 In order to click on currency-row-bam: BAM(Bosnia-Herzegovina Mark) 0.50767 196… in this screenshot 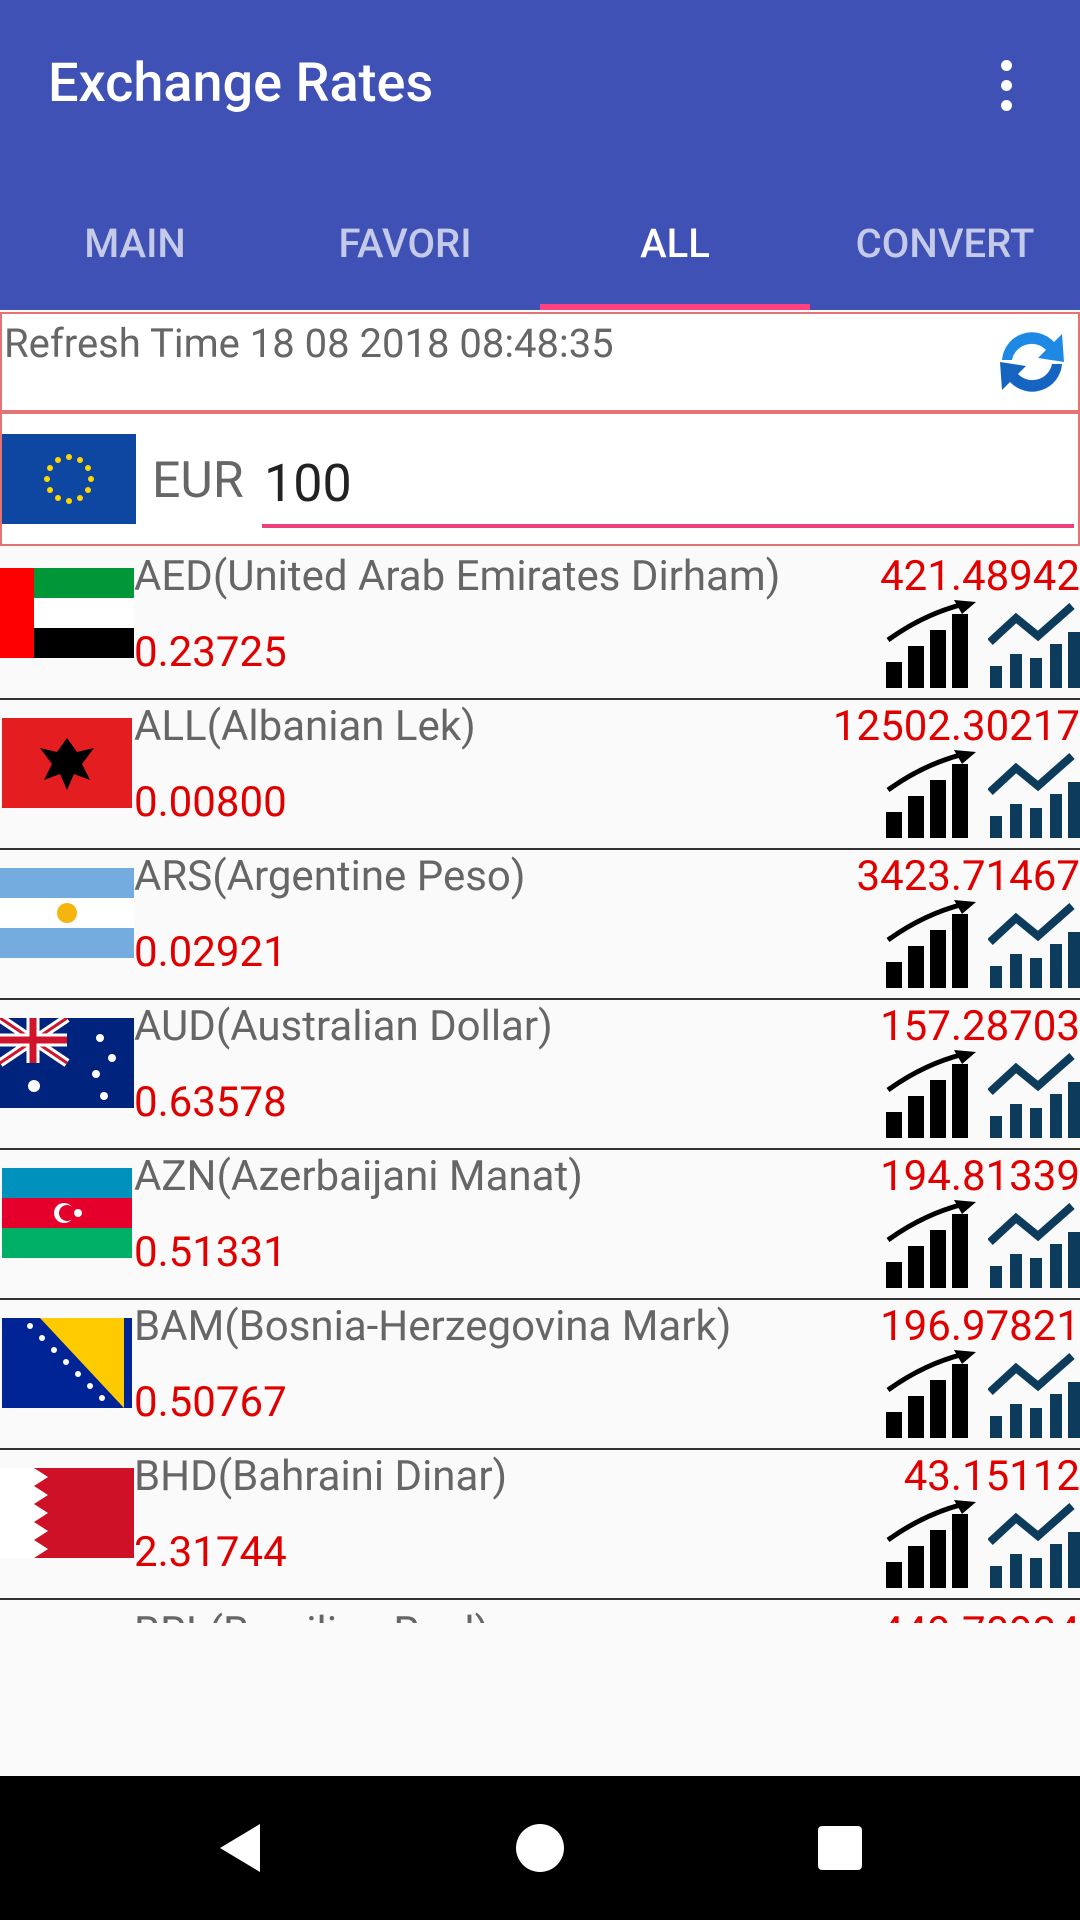, I will do `click(540, 1374)`.